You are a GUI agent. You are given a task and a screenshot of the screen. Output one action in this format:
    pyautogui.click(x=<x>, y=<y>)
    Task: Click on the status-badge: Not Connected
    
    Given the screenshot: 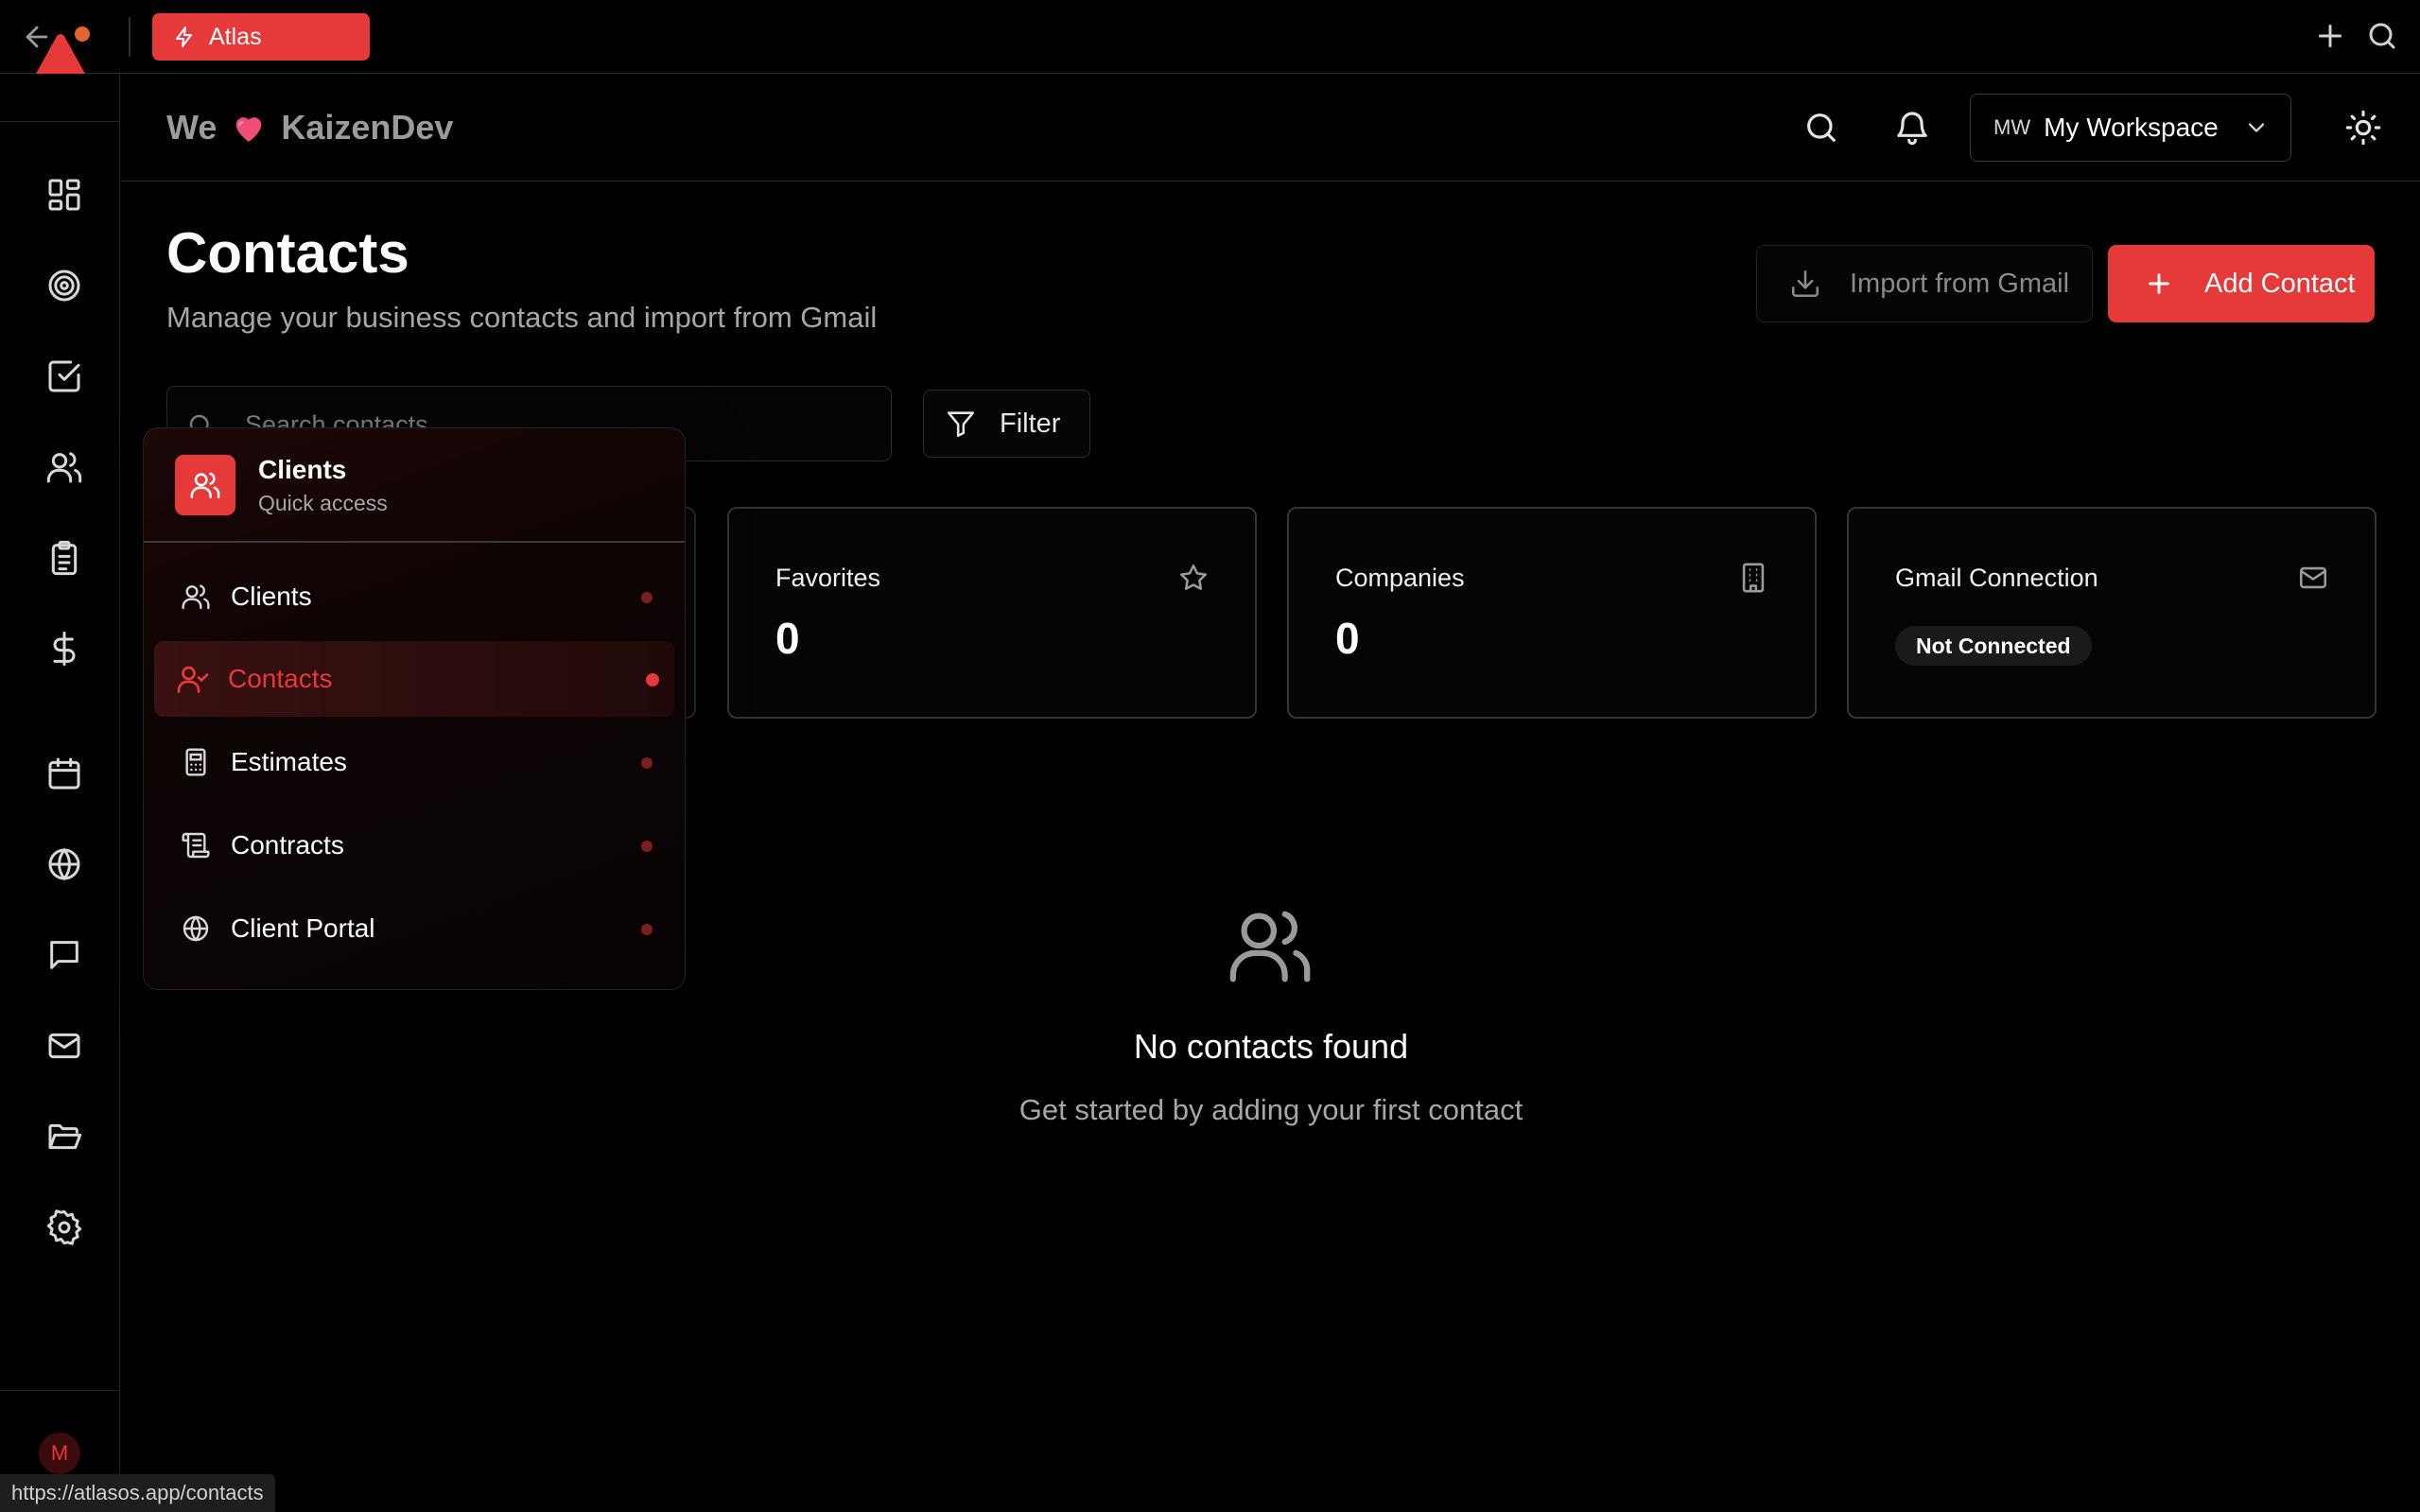 What is the action you would take?
    pyautogui.click(x=1994, y=646)
    